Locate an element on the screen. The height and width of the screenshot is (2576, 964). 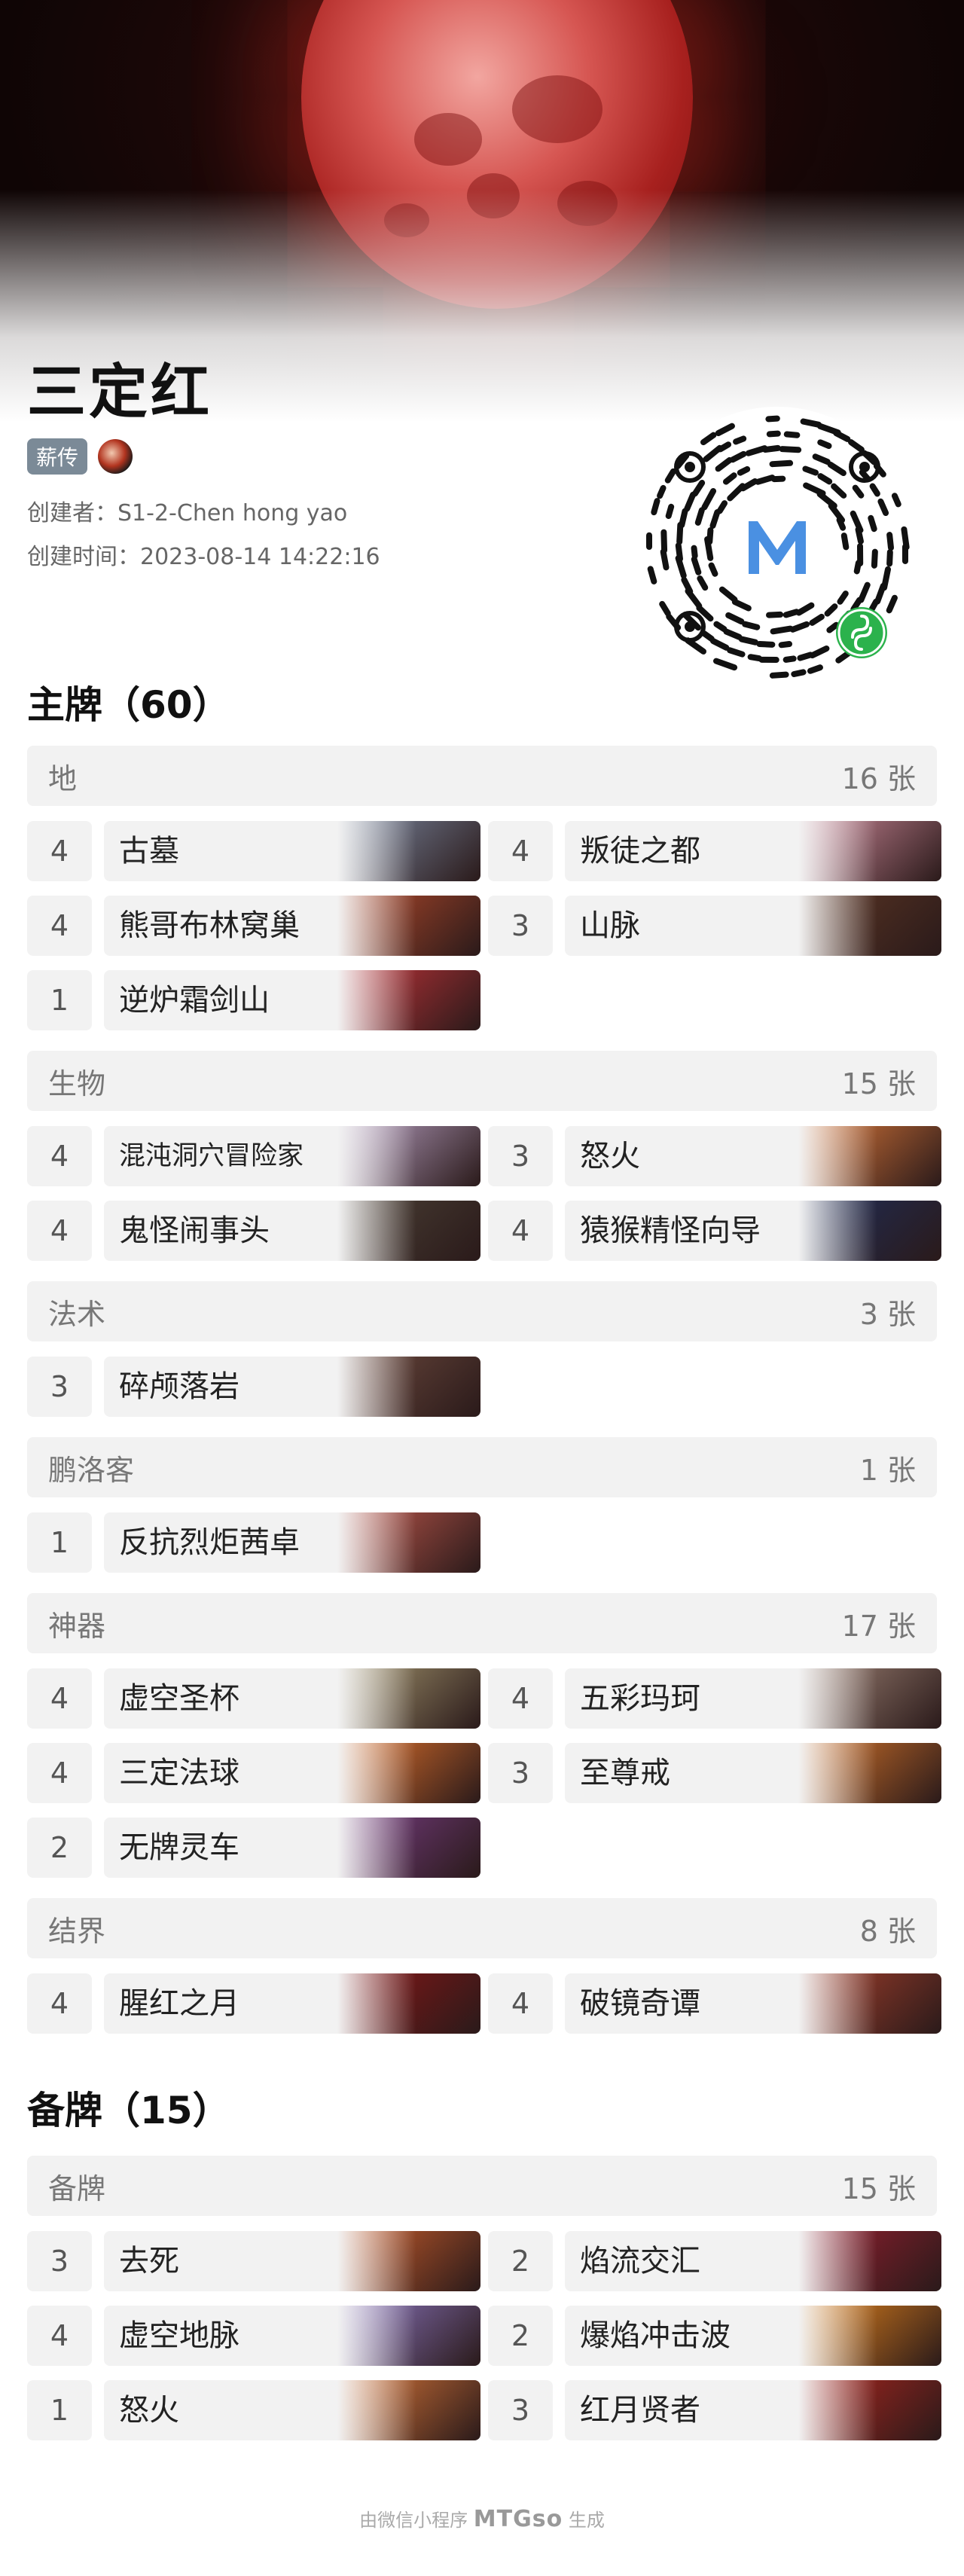
card-name-box: 山脉 is located at coordinates (753, 926).